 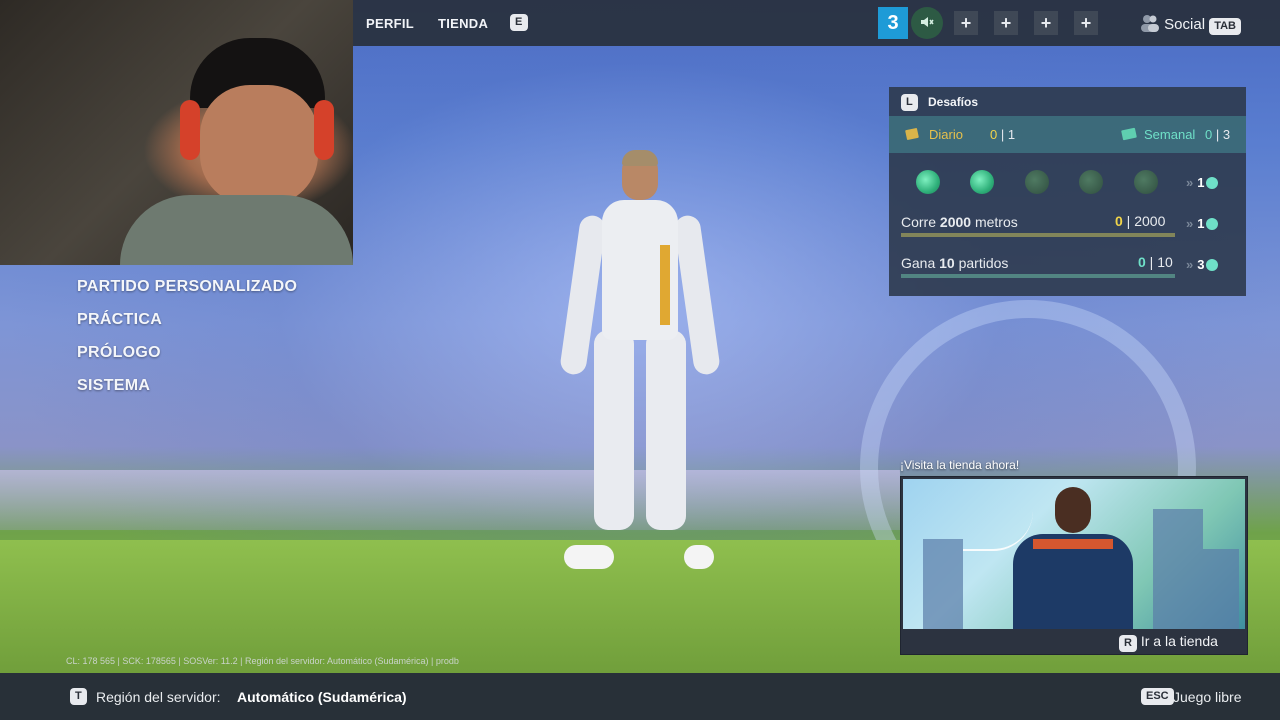 What do you see at coordinates (1067, 101) in the screenshot?
I see `challenges-header: L Desafíos` at bounding box center [1067, 101].